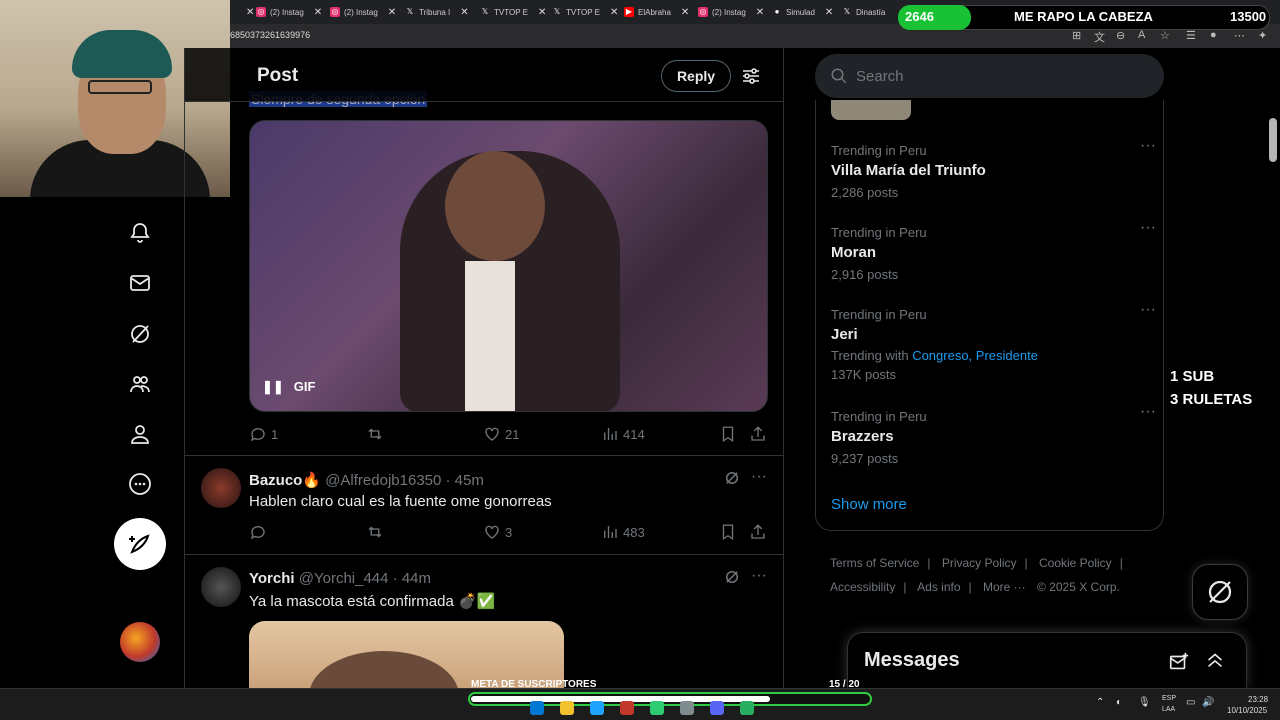 Image resolution: width=1280 pixels, height=720 pixels. I want to click on nav-grok, so click(140, 334).